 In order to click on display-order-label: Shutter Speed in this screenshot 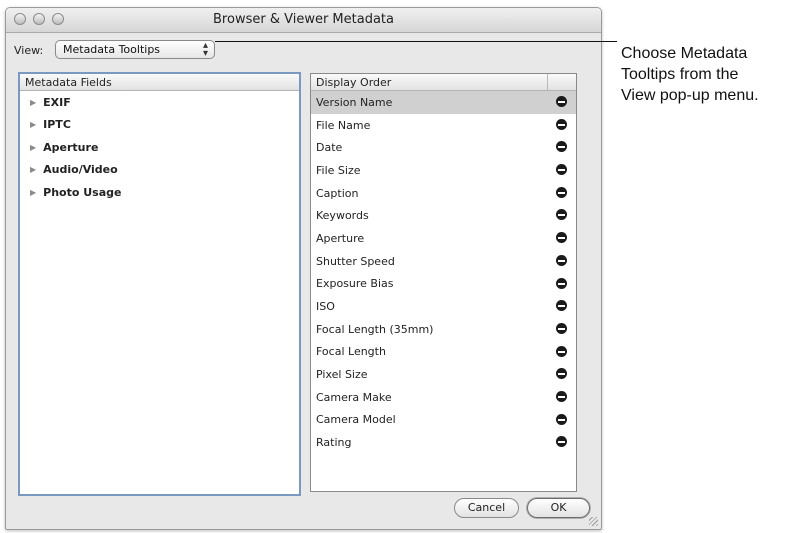, I will do `click(355, 261)`.